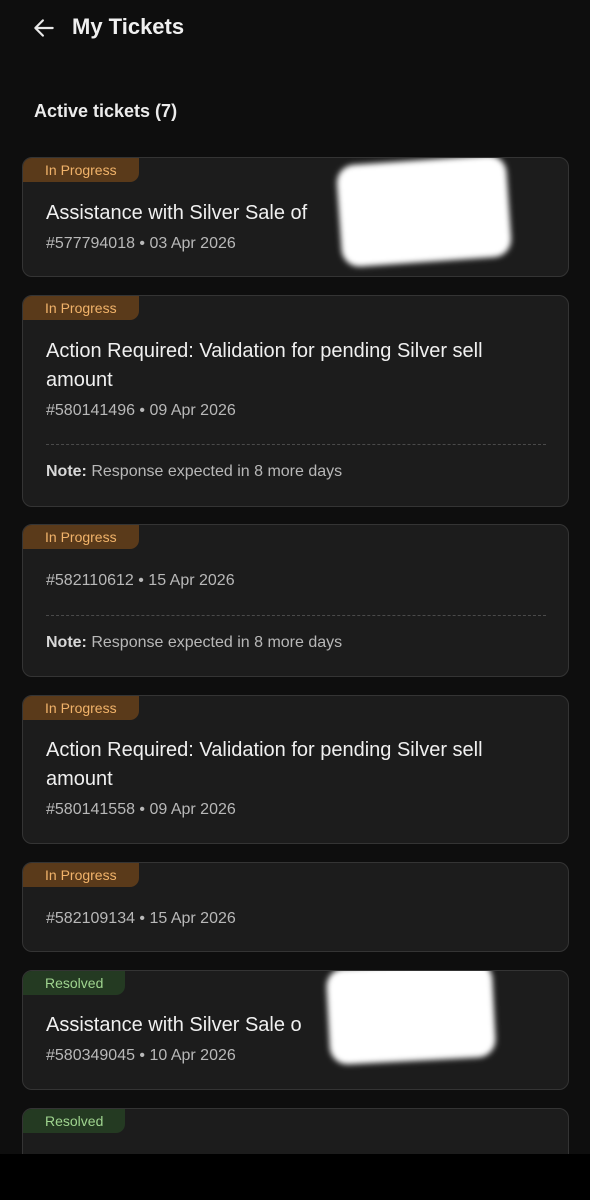  Describe the element at coordinates (140, 580) in the screenshot. I see `ticket-meta: #582110612 • 15 Apr 2026` at that location.